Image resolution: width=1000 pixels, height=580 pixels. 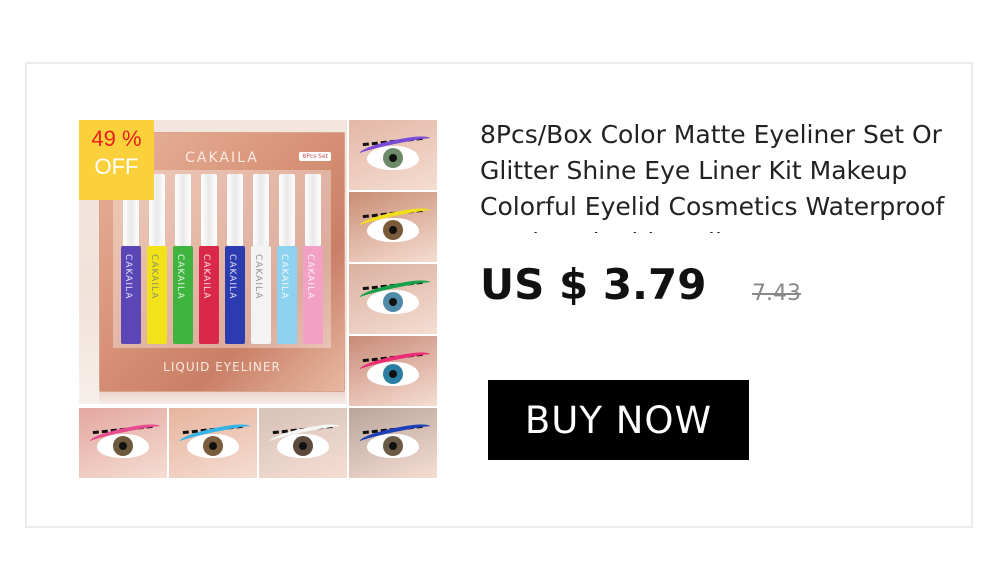 I want to click on discount-percent: 49 %, so click(x=116, y=138).